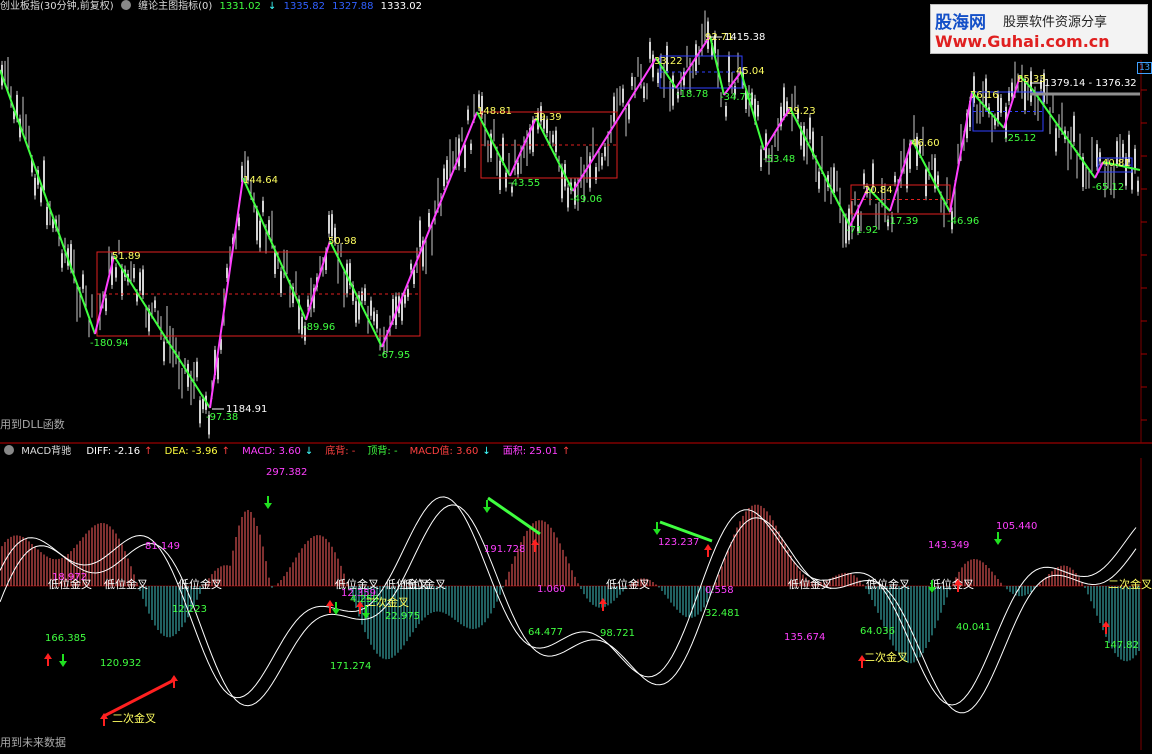  Describe the element at coordinates (113, 451) in the screenshot. I see `macd-field-0: DIFF: -2.16` at that location.